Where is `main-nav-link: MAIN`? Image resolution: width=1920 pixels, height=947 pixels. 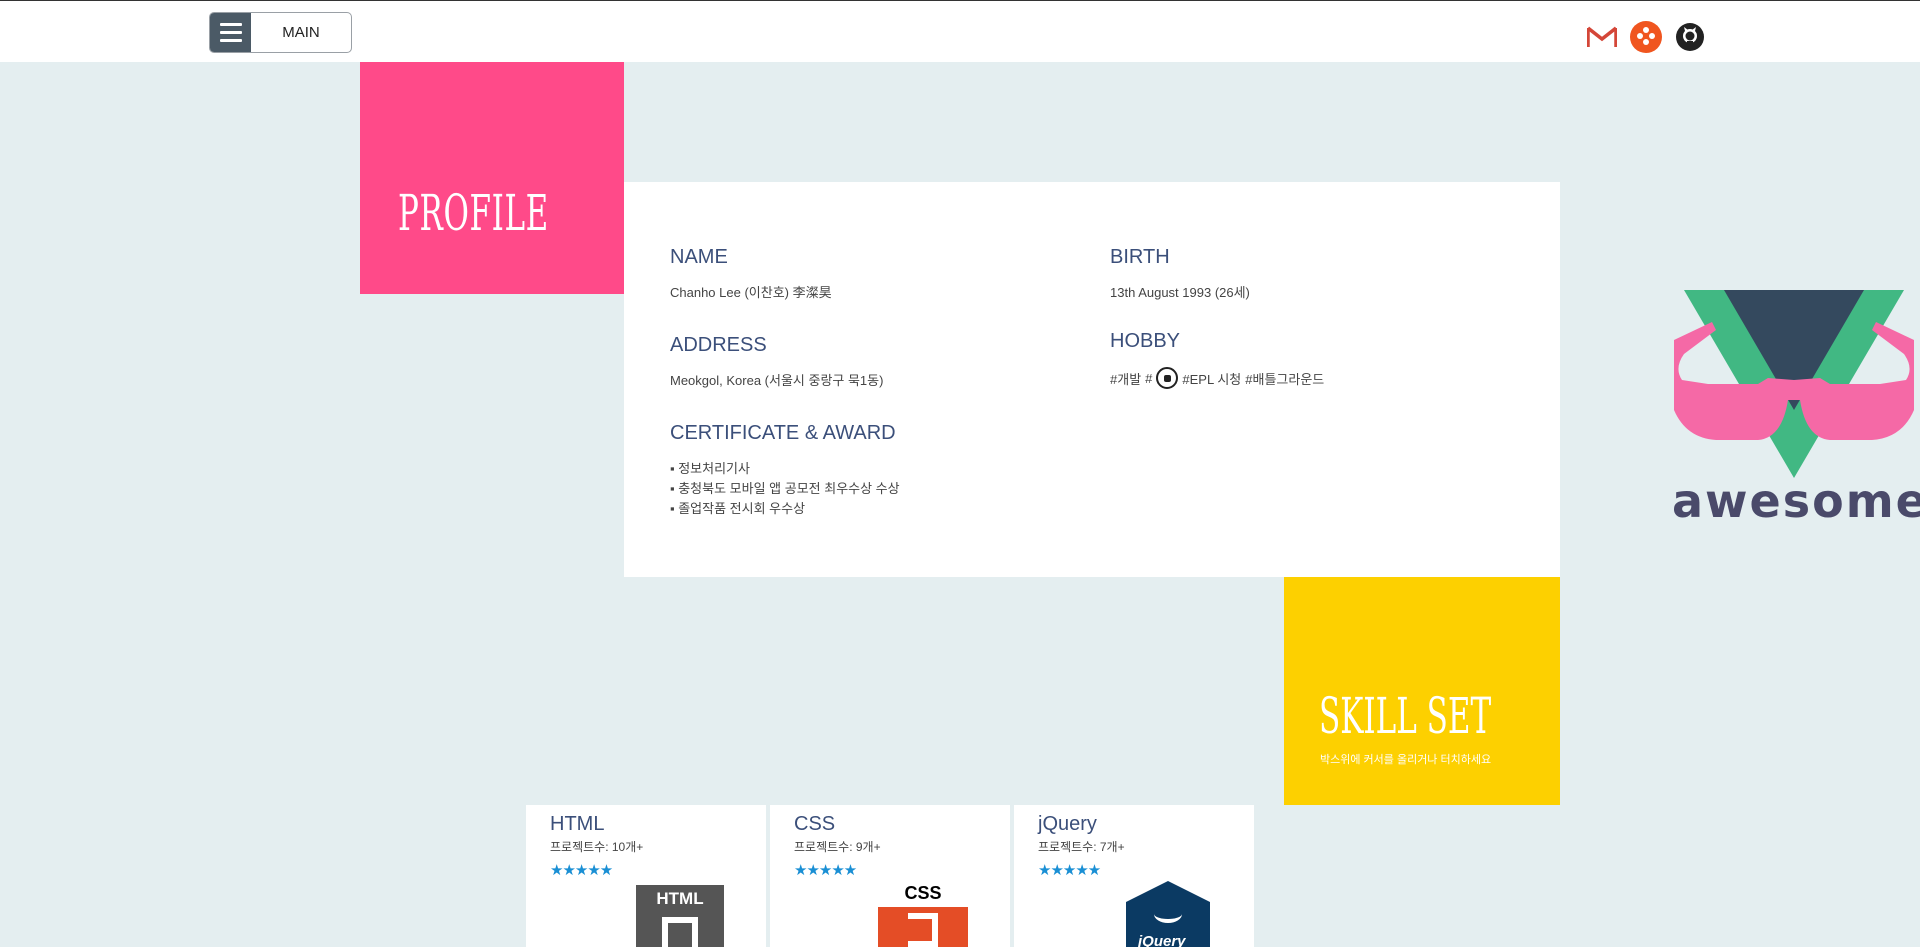 main-nav-link: MAIN is located at coordinates (301, 32).